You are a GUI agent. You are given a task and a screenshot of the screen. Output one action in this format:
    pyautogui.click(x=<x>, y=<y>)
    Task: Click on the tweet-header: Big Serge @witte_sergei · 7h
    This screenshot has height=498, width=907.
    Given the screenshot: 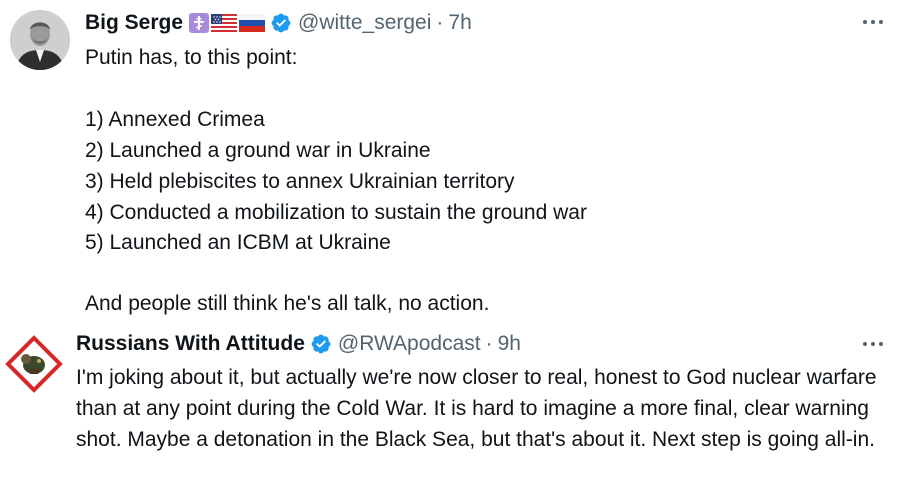 What is the action you would take?
    pyautogui.click(x=278, y=23)
    